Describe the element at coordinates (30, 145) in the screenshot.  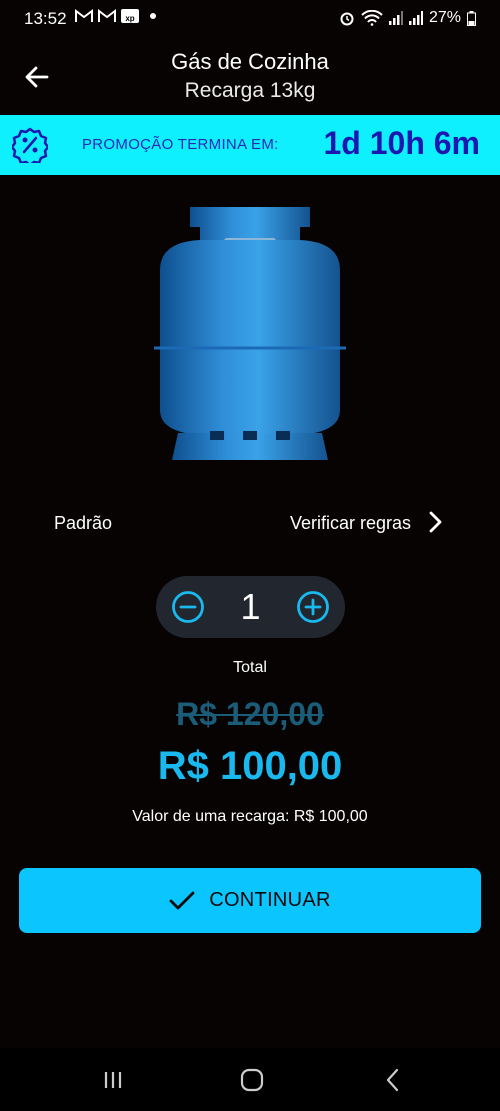
I see `percent-badge-icon` at that location.